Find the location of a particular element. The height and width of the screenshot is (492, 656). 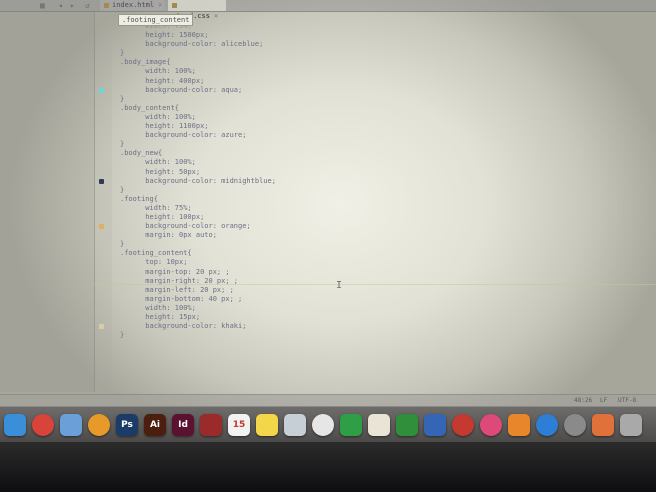

breadcrumb-selector: .footing_content is located at coordinates (156, 20).